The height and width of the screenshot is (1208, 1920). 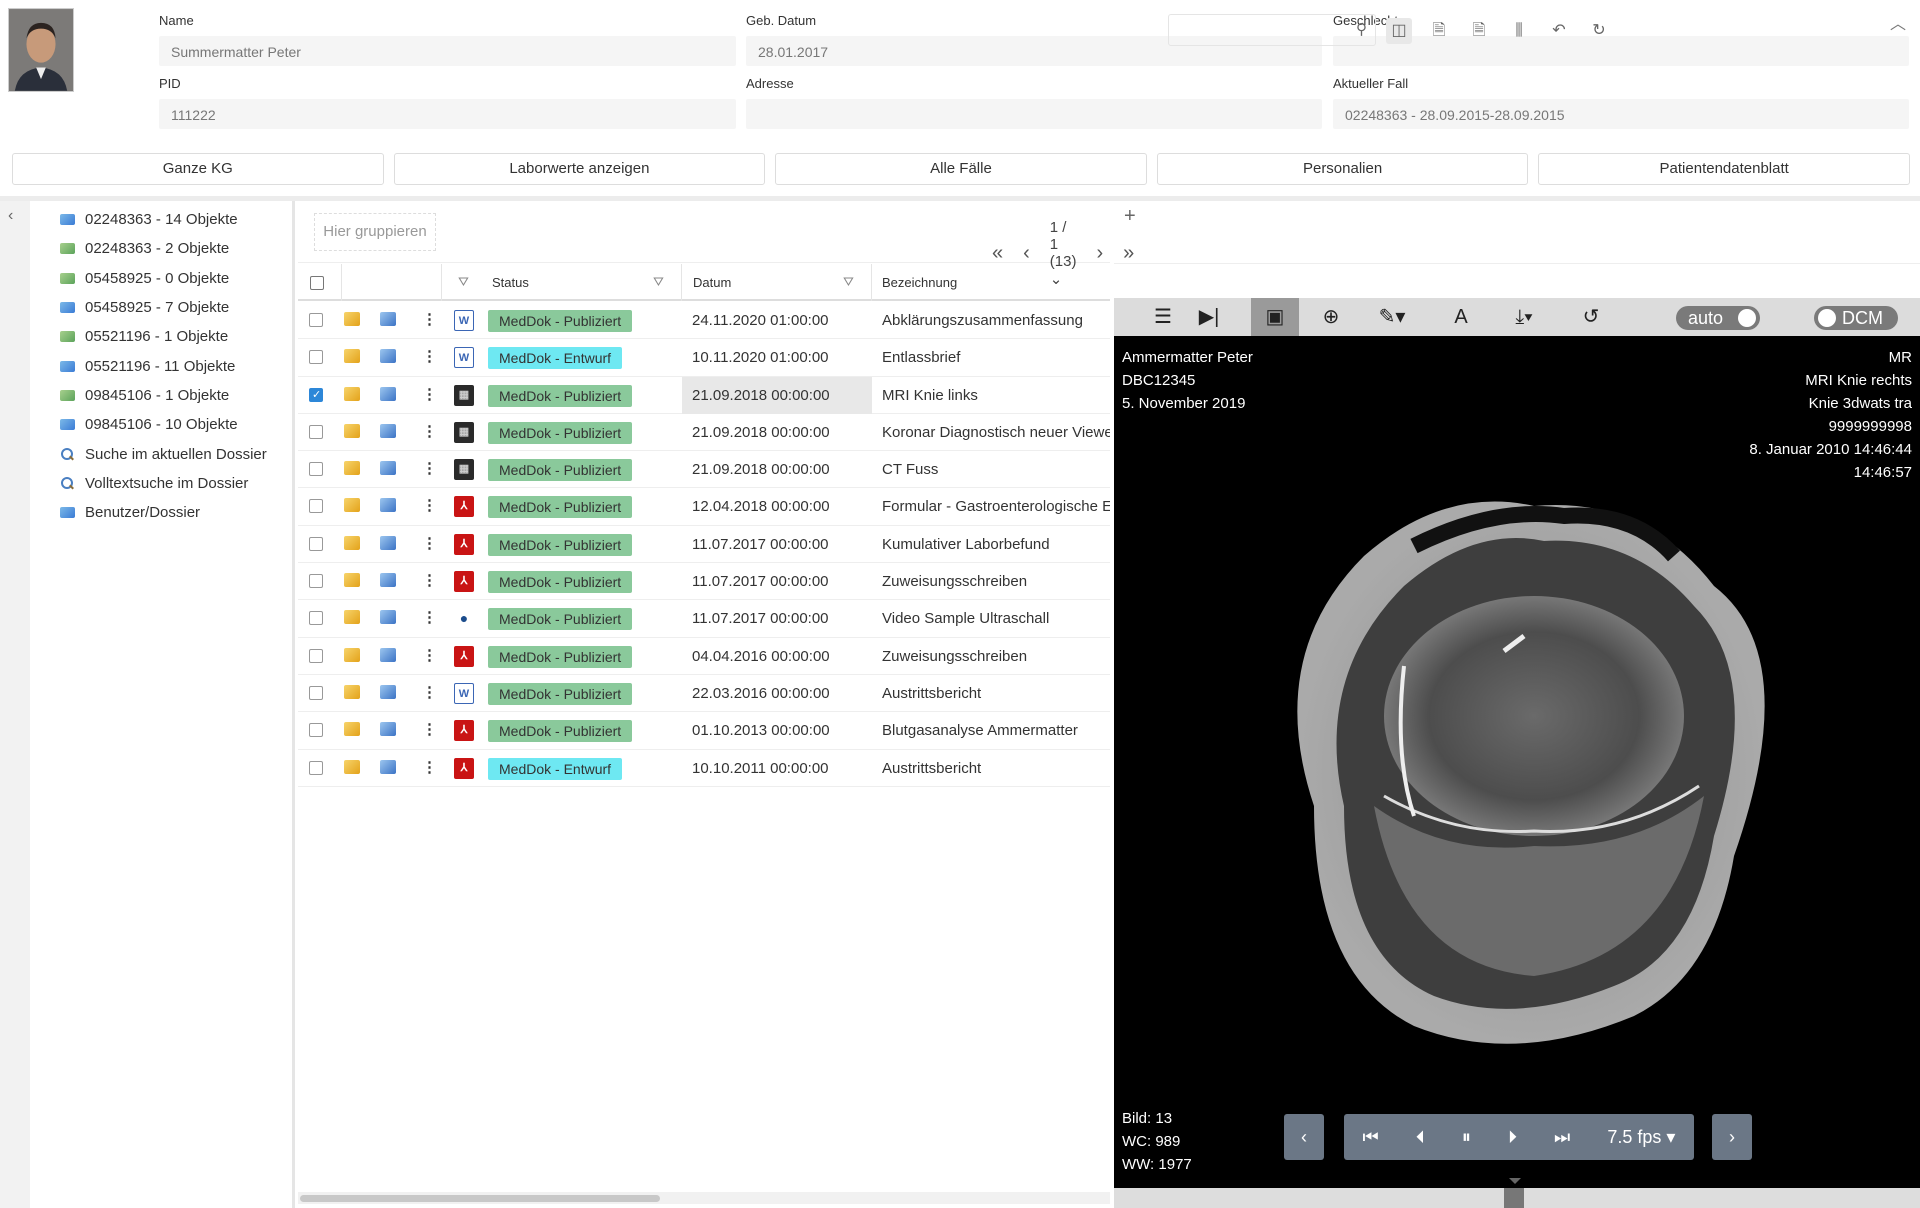 What do you see at coordinates (1026, 253) in the screenshot?
I see `prev-page-icon: ‹` at bounding box center [1026, 253].